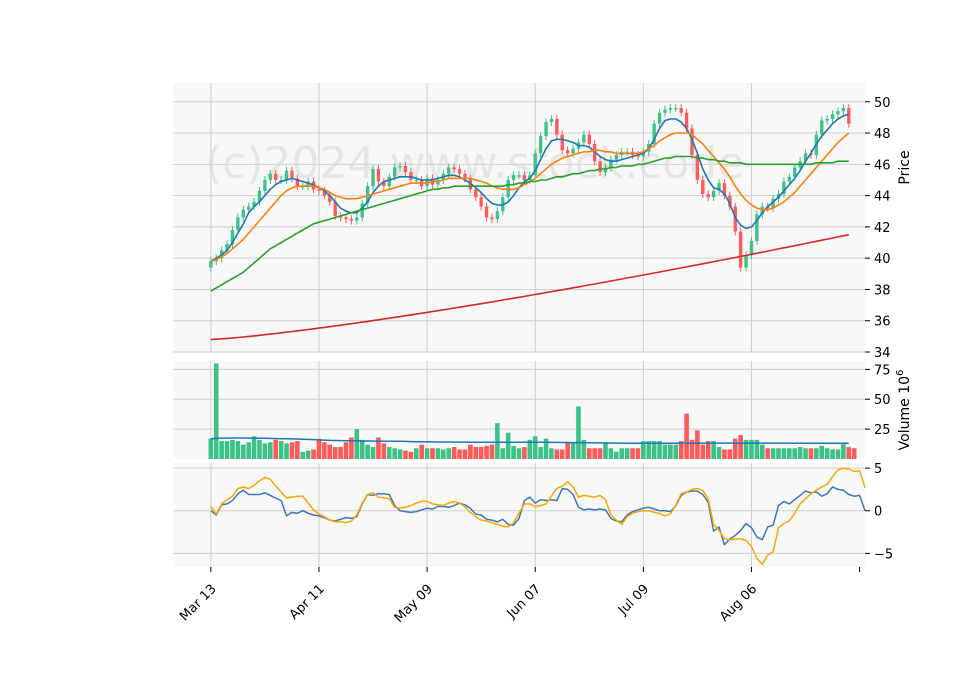 This screenshot has width=960, height=690. What do you see at coordinates (633, 600) in the screenshot?
I see `x-tick-label: Jul 09` at bounding box center [633, 600].